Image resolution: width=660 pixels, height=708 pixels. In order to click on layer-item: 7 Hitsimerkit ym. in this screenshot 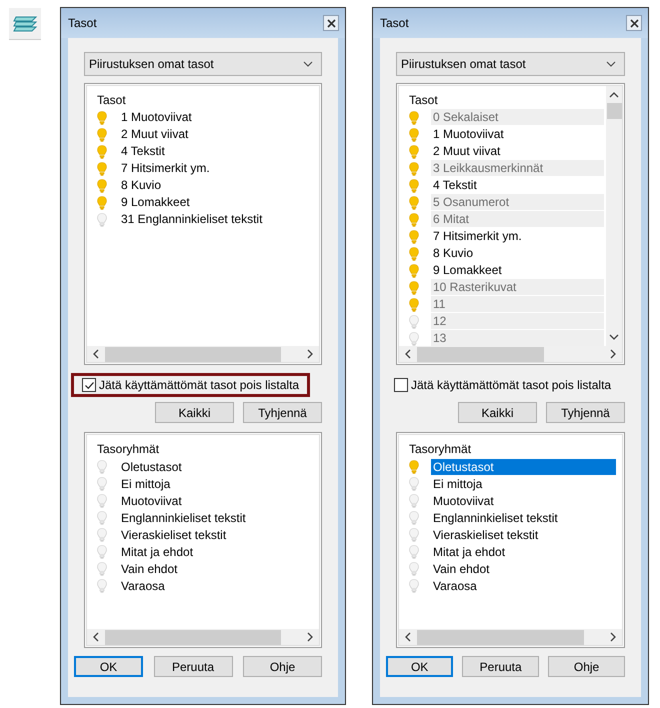, I will do `click(218, 168)`.